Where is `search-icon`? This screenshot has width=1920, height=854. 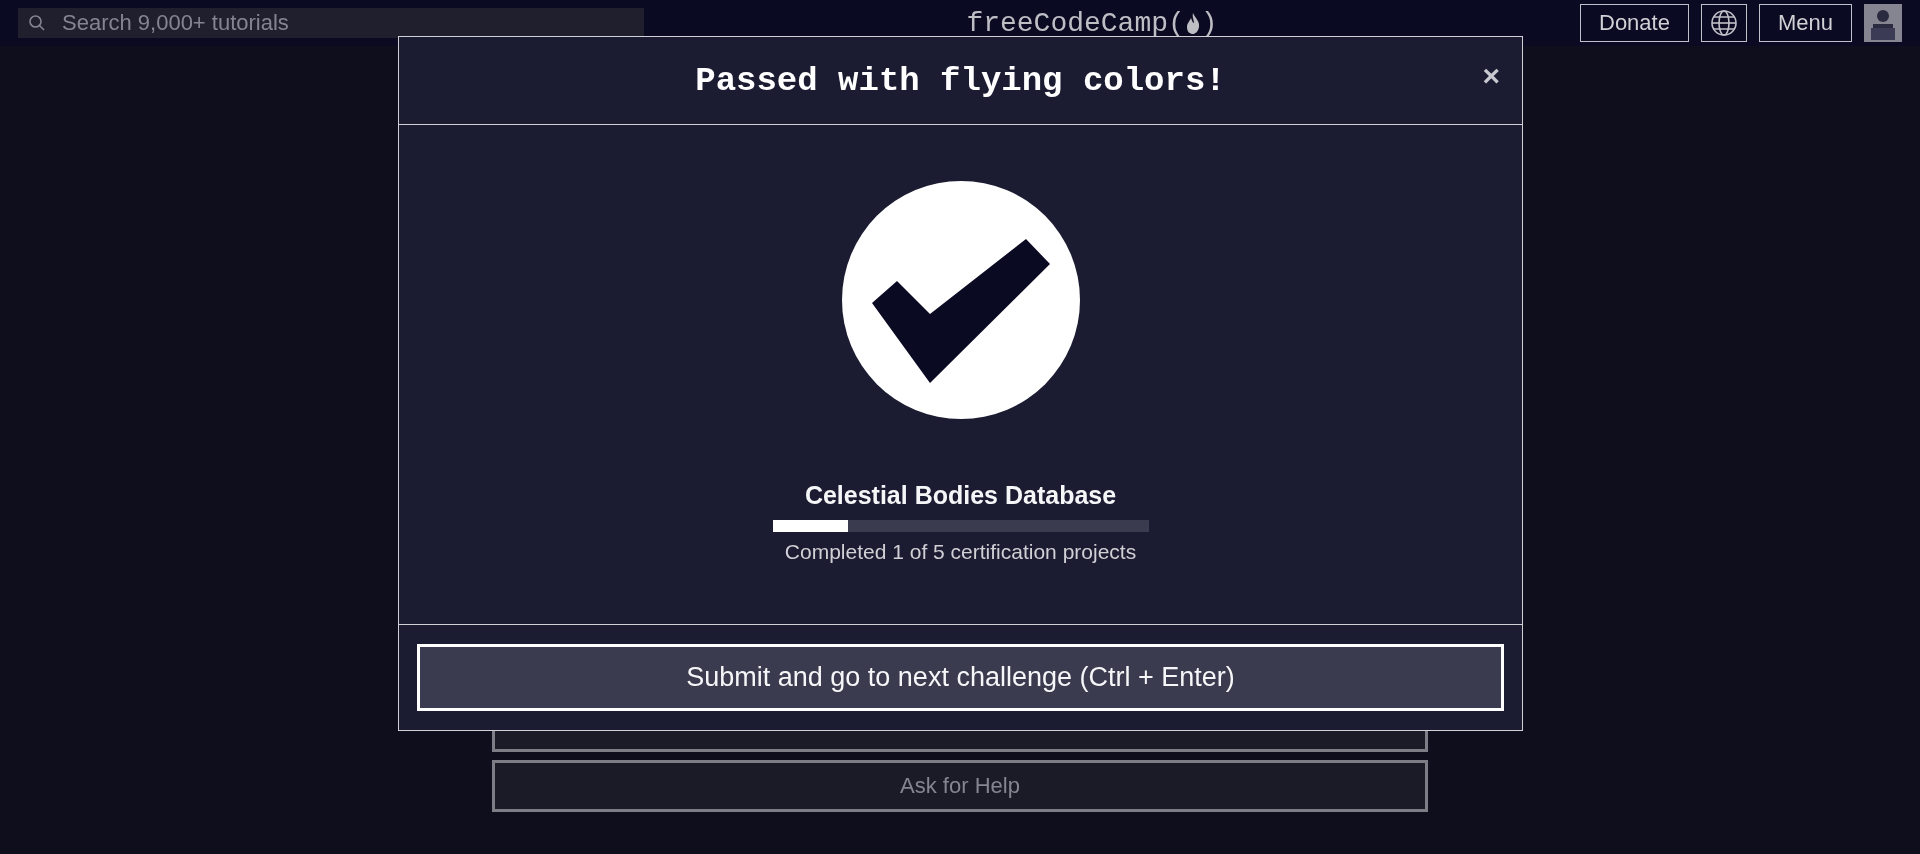
search-icon is located at coordinates (37, 23).